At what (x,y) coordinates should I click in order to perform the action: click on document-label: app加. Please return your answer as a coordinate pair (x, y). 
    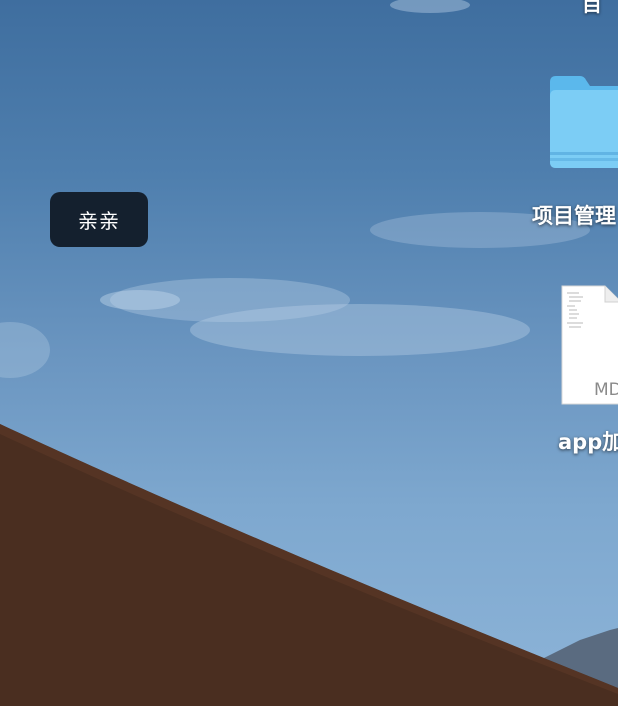
    Looking at the image, I should click on (588, 441).